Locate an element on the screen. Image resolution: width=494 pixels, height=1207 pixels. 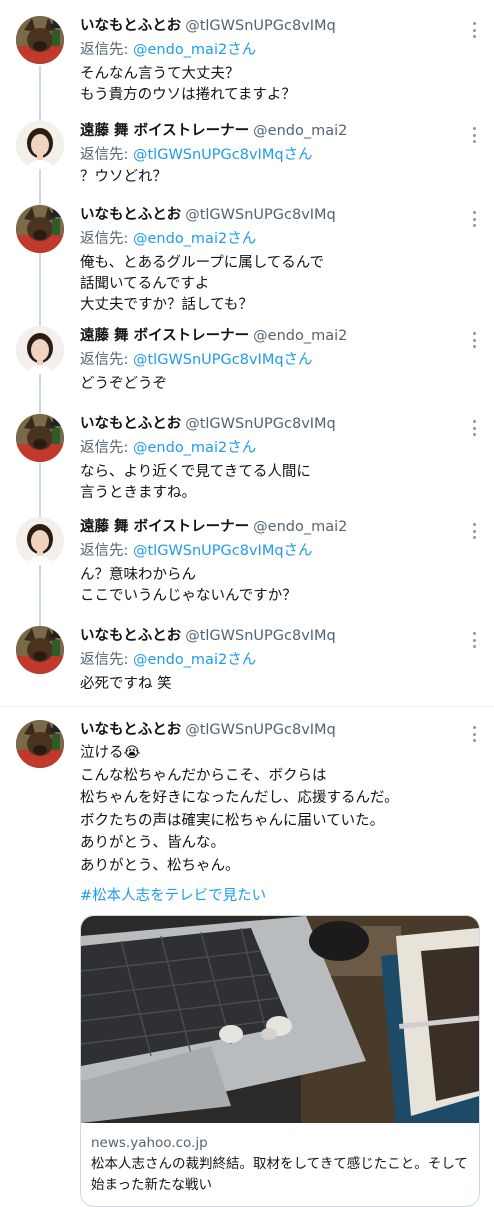
card-image is located at coordinates (280, 1019).